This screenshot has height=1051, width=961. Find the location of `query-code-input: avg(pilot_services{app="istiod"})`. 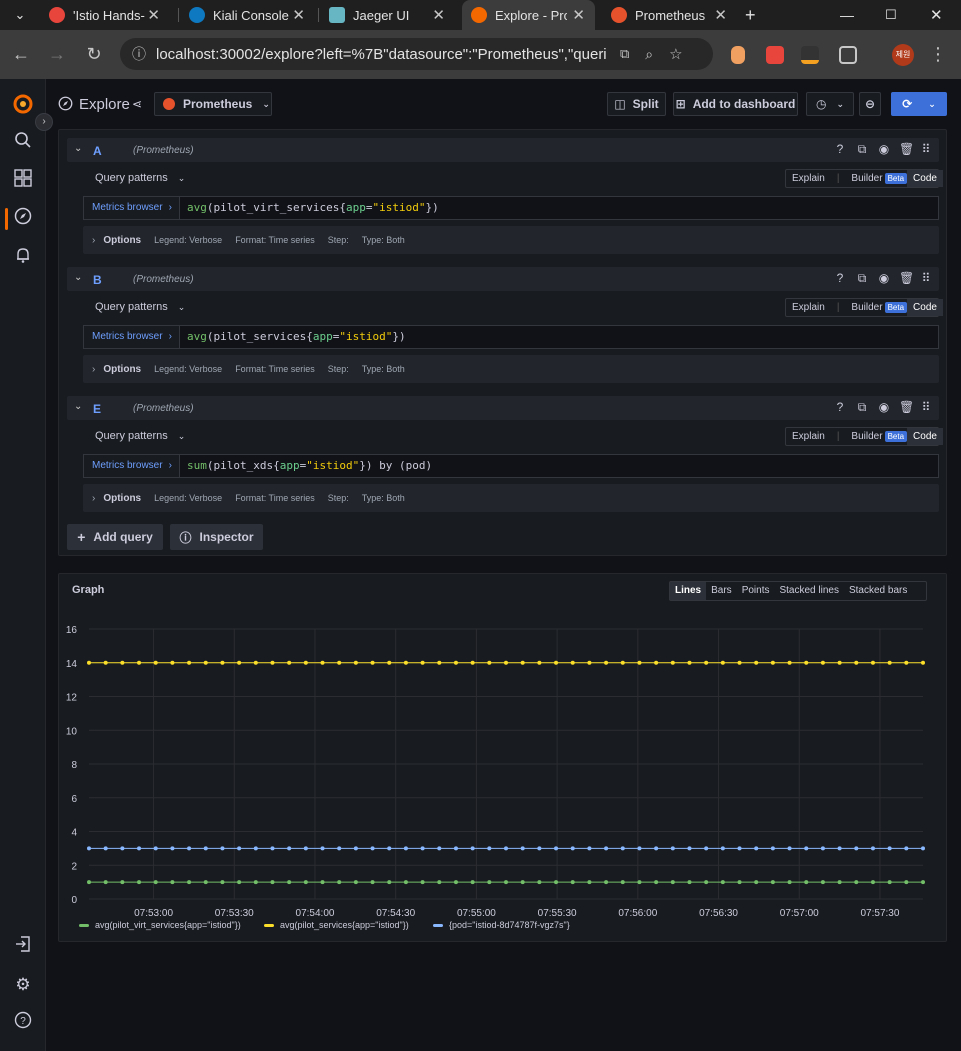

query-code-input: avg(pilot_services{app="istiod"}) is located at coordinates (559, 337).